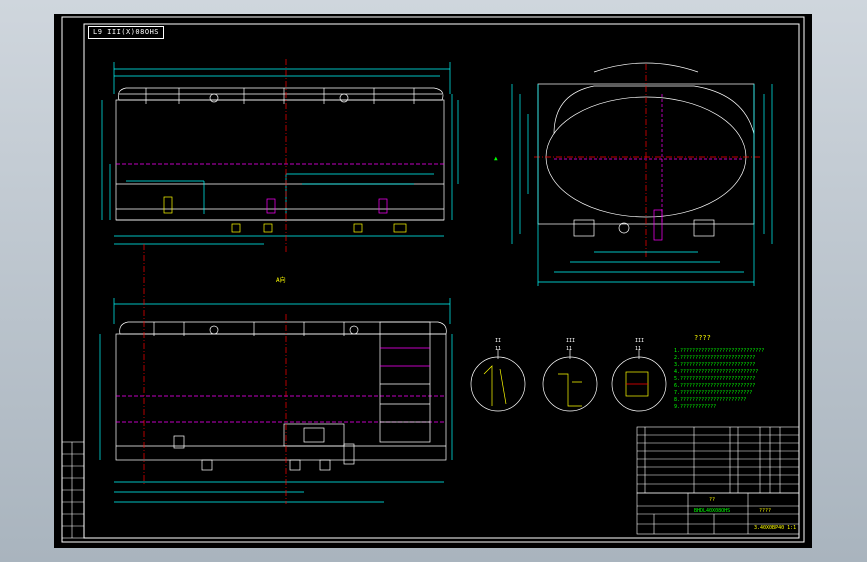 The image size is (867, 562). Describe the element at coordinates (695, 407) in the screenshot. I see `note-line: 9.????????????` at that location.